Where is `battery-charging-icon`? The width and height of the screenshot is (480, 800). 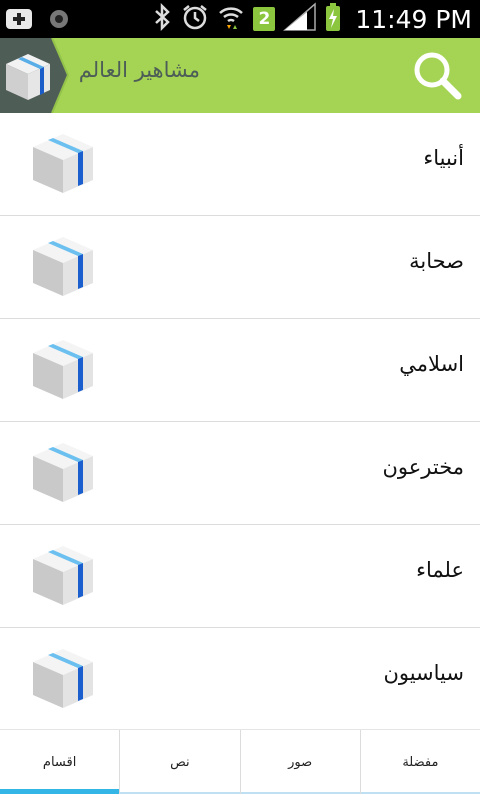
battery-charging-icon is located at coordinates (333, 19).